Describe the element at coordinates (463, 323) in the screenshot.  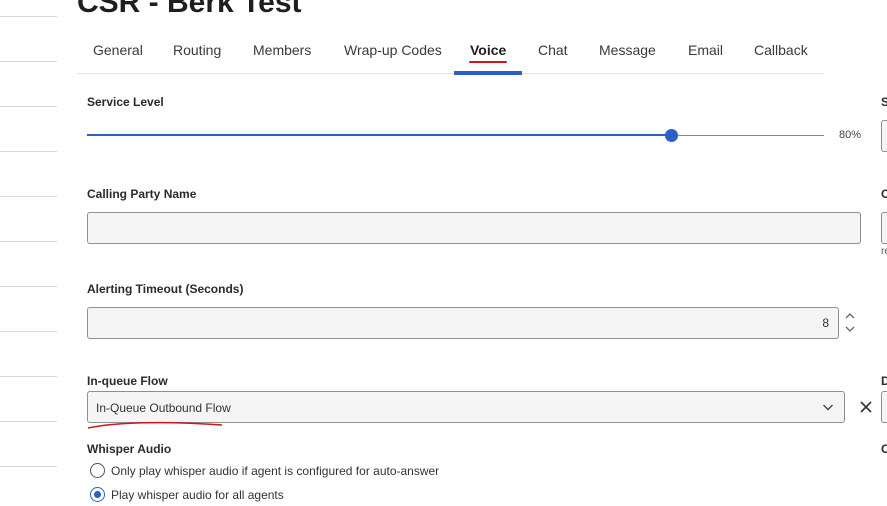
I see `alerting-timeout-input: 8` at that location.